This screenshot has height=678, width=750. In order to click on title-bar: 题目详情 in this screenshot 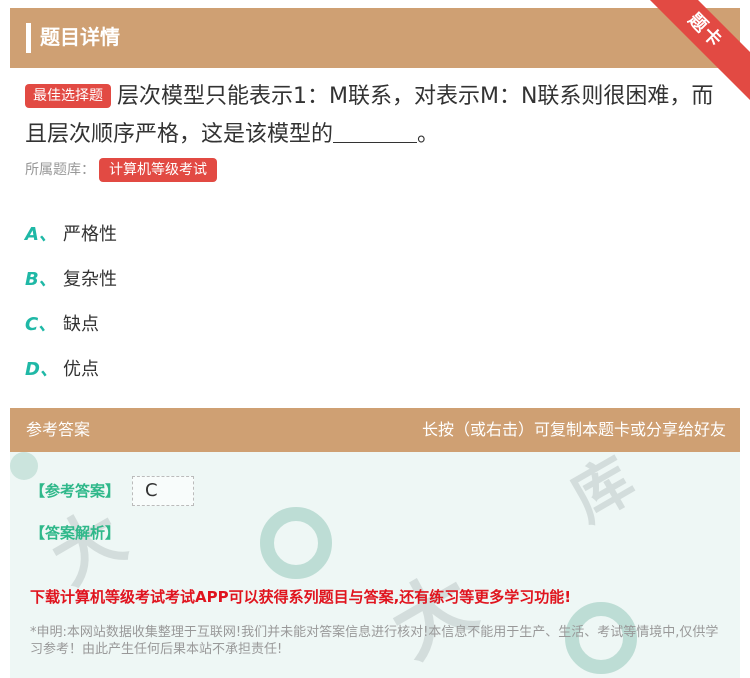, I will do `click(375, 38)`.